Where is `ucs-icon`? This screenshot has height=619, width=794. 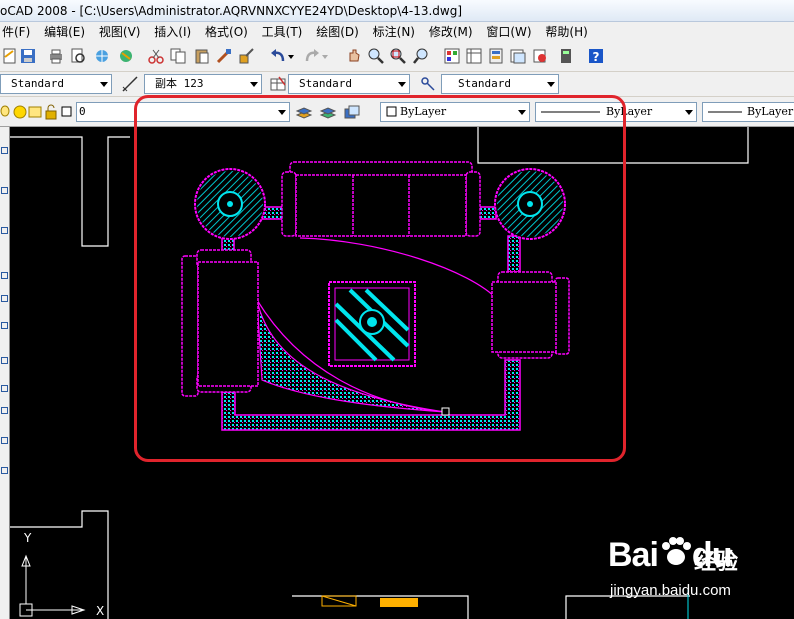
ucs-icon is located at coordinates (52, 585).